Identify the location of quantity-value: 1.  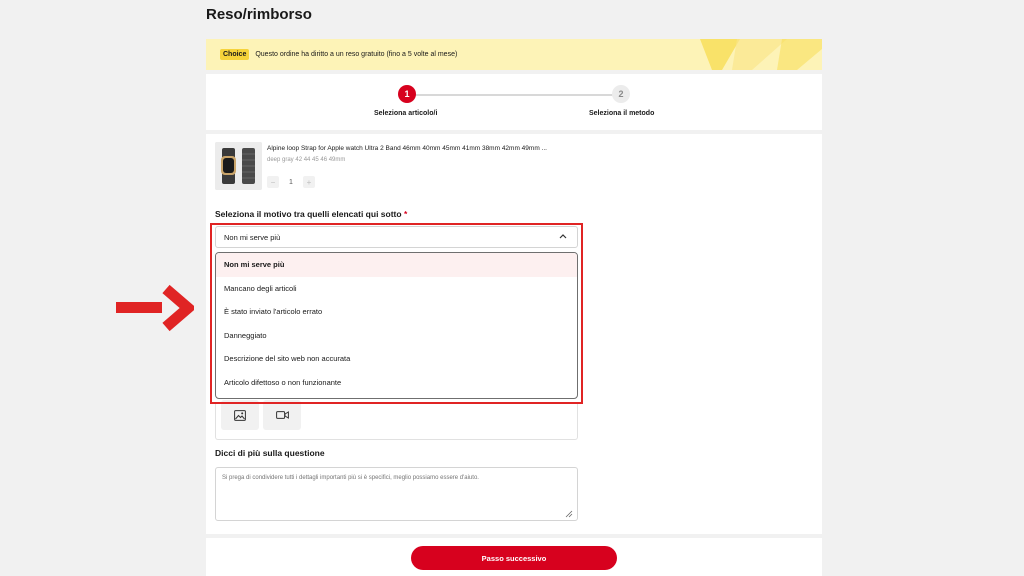
(291, 182).